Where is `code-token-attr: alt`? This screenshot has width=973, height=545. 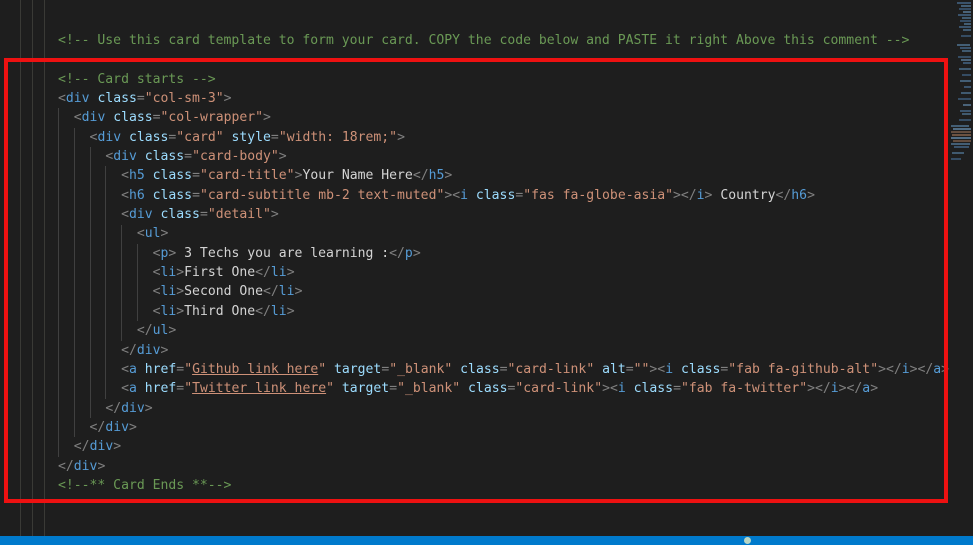
code-token-attr: alt is located at coordinates (614, 369).